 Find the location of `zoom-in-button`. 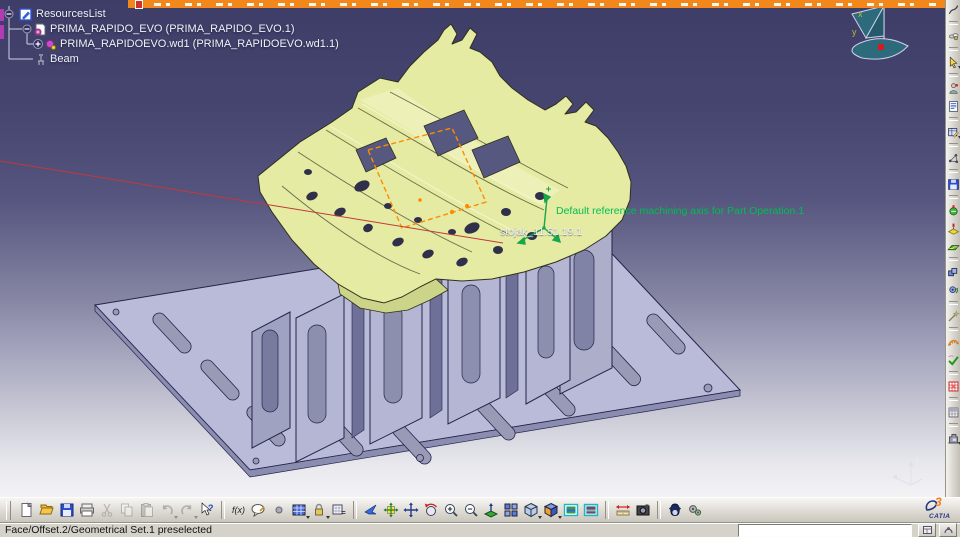

zoom-in-button is located at coordinates (451, 510).